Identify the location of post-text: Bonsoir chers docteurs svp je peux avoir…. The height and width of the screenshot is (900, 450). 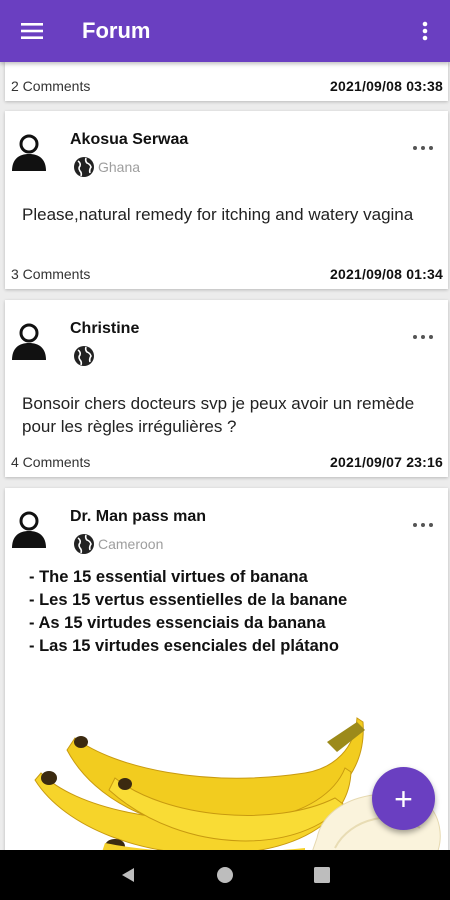
(225, 415).